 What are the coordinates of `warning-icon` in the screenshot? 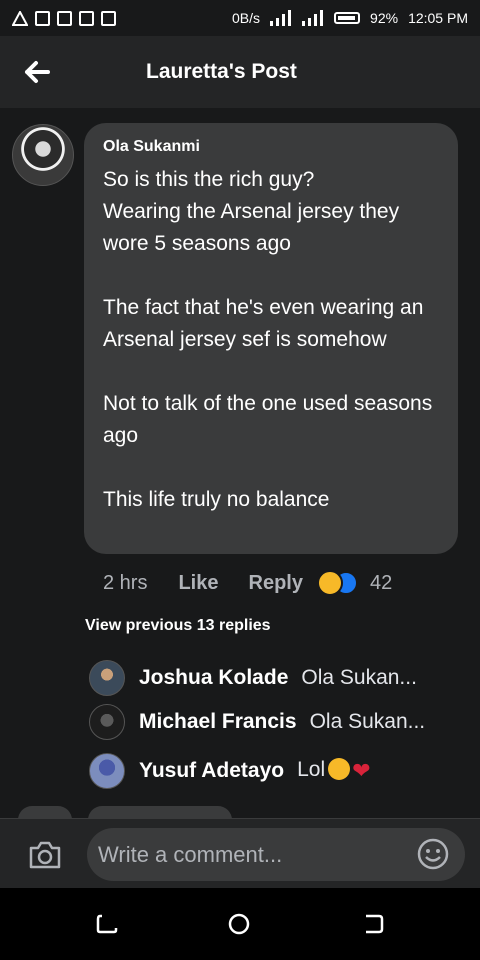 It's located at (20, 18).